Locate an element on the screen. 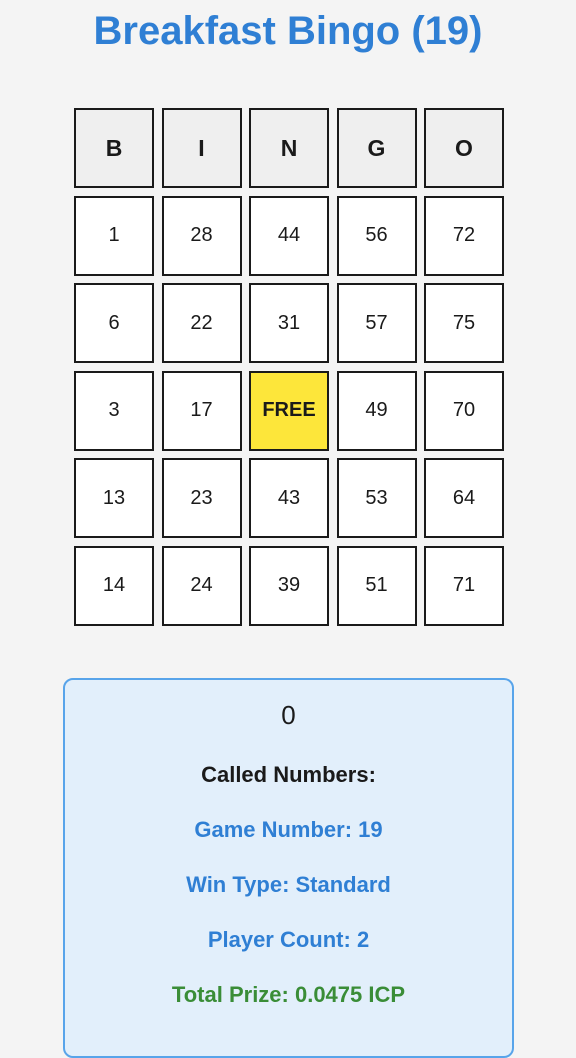 The image size is (576, 1058). column-header-b: B is located at coordinates (114, 148).